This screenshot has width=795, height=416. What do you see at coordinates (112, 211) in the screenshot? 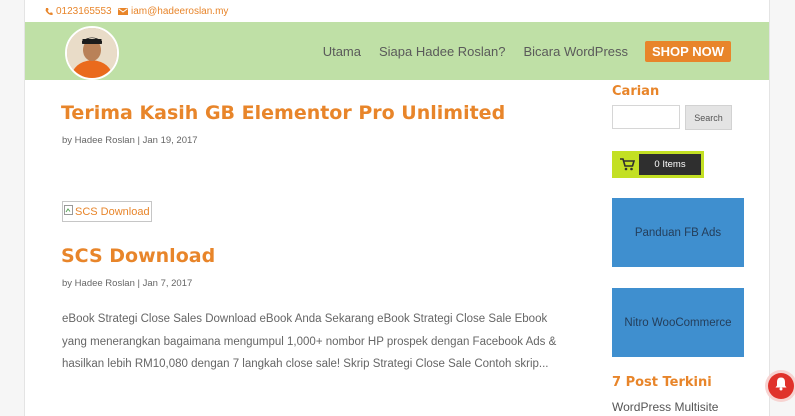
I see `post-image-alt: SCS Download` at bounding box center [112, 211].